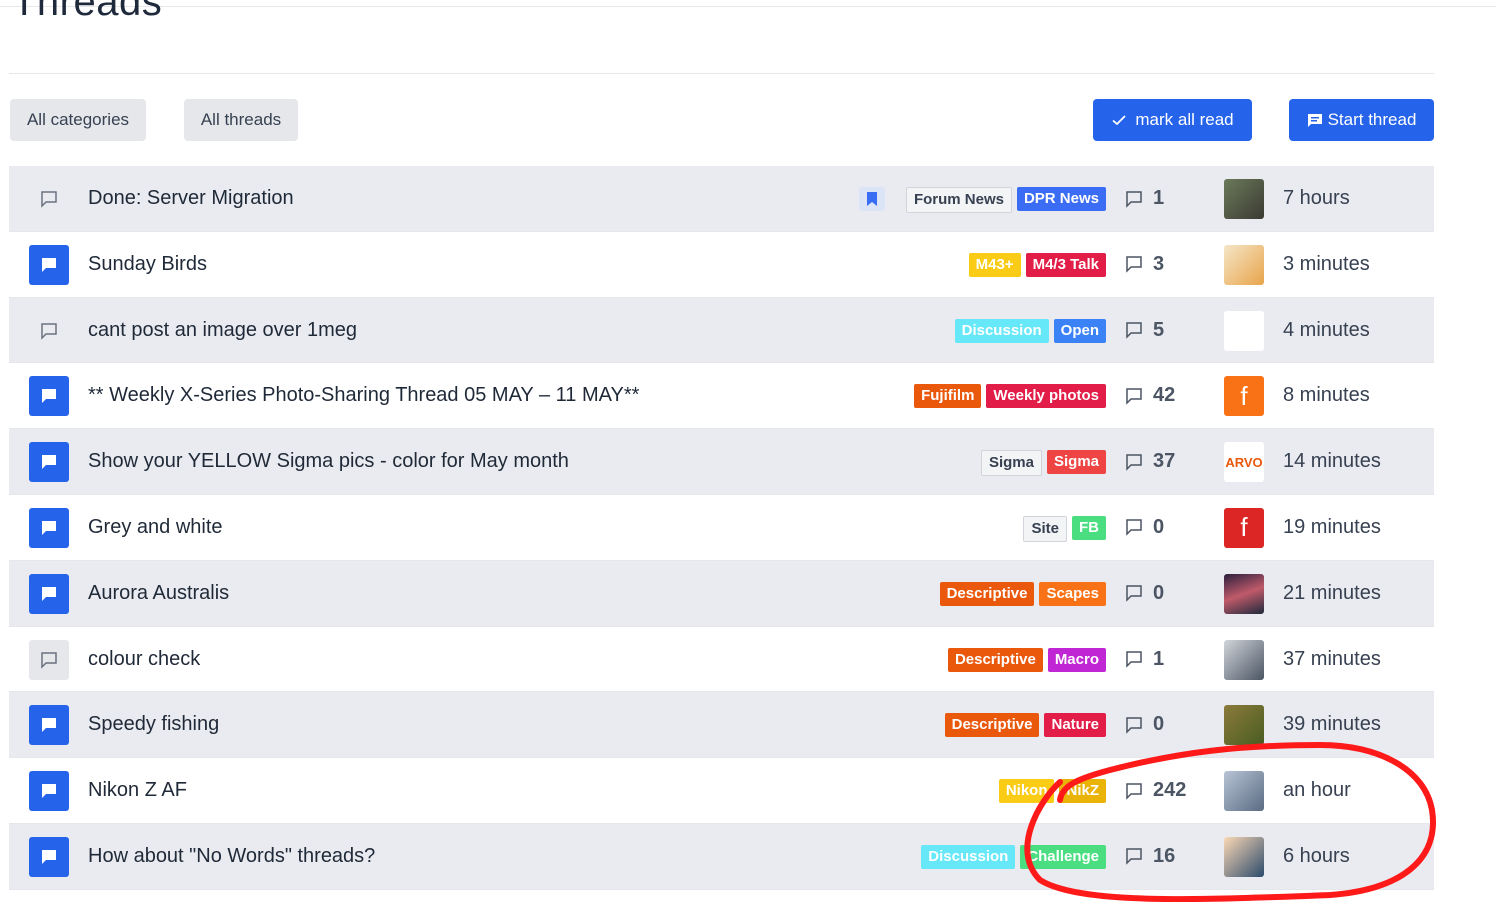  What do you see at coordinates (1026, 791) in the screenshot?
I see `tag: Nikon` at bounding box center [1026, 791].